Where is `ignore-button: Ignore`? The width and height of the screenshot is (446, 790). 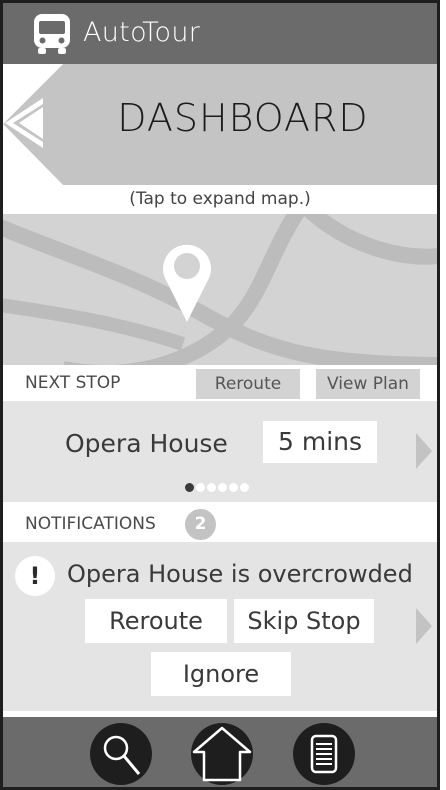
ignore-button: Ignore is located at coordinates (221, 674).